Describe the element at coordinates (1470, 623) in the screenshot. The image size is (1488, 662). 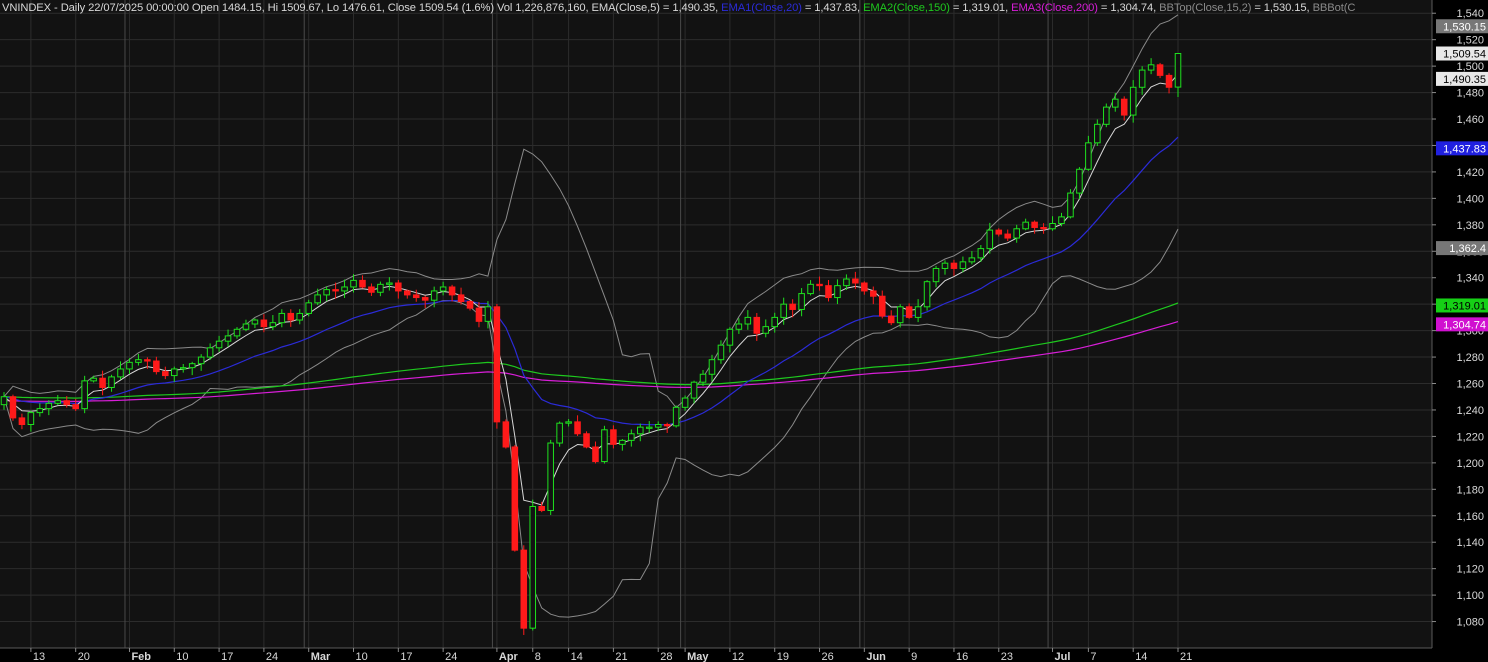
I see `price-tick-label: 1,080` at that location.